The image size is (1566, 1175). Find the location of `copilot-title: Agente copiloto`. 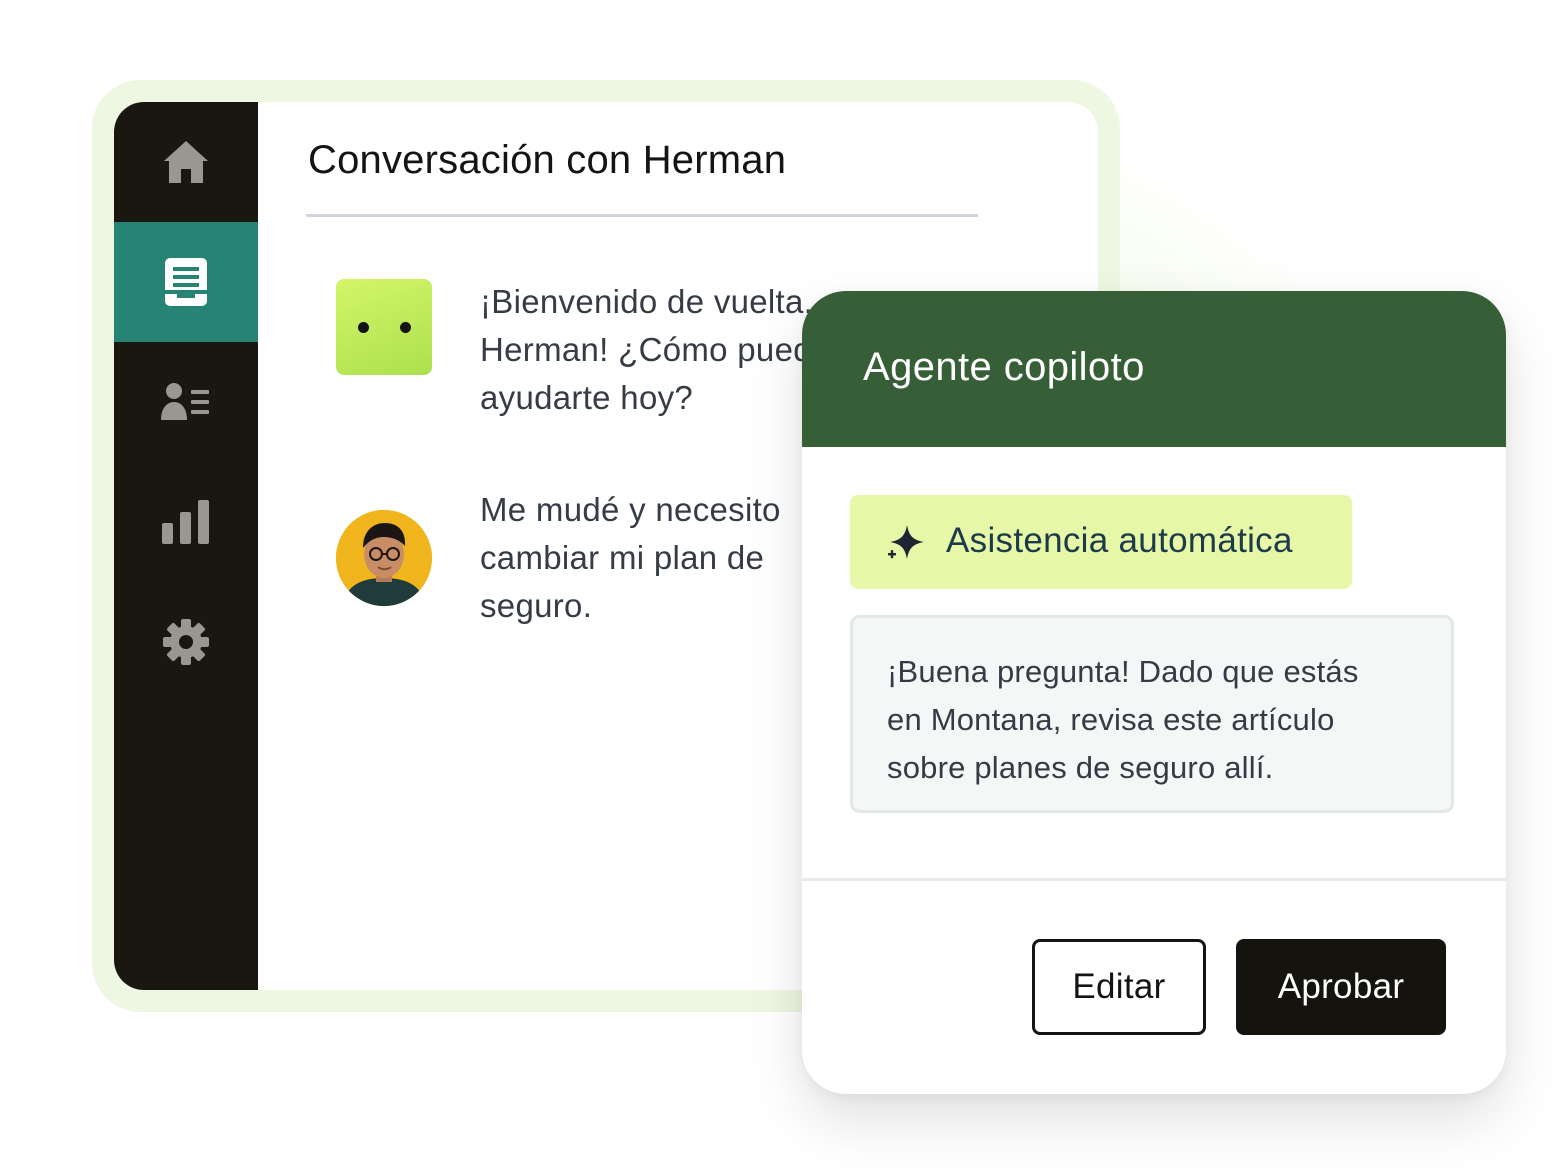

copilot-title: Agente copiloto is located at coordinates (1004, 367).